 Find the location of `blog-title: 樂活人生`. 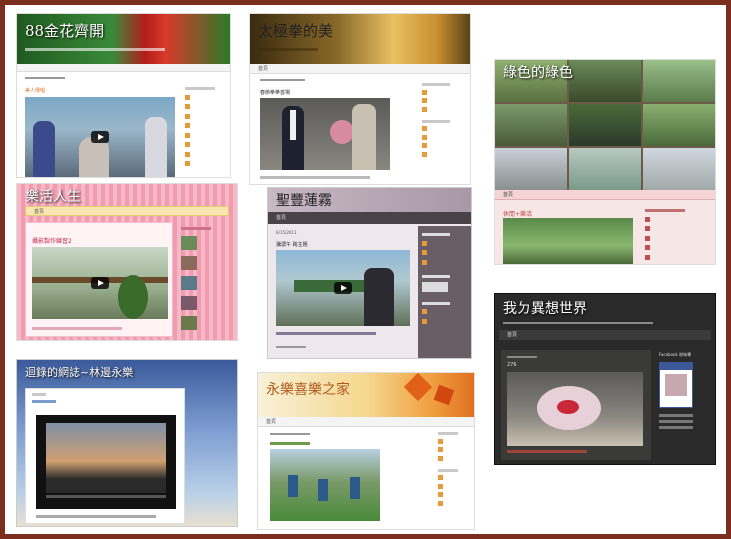

blog-title: 樂活人生 is located at coordinates (53, 197).